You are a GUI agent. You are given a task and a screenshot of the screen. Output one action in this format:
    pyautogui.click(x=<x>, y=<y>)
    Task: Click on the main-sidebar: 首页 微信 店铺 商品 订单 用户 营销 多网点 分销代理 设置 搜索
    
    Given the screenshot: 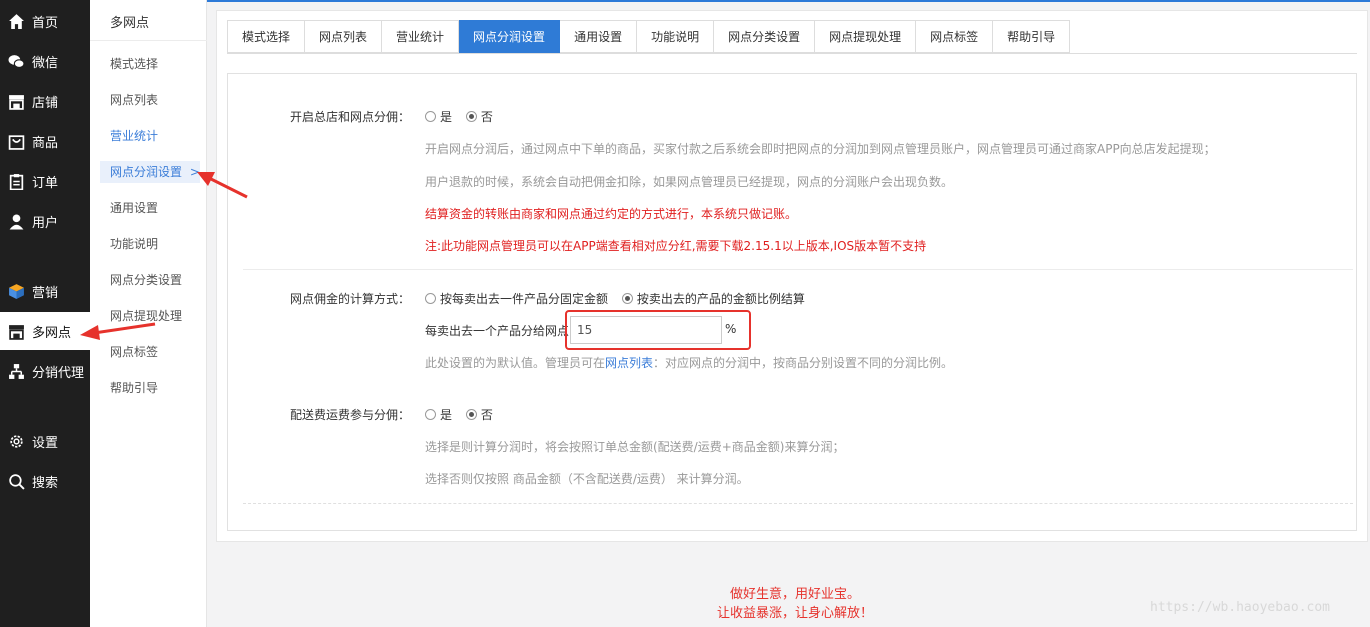 What is the action you would take?
    pyautogui.click(x=45, y=313)
    